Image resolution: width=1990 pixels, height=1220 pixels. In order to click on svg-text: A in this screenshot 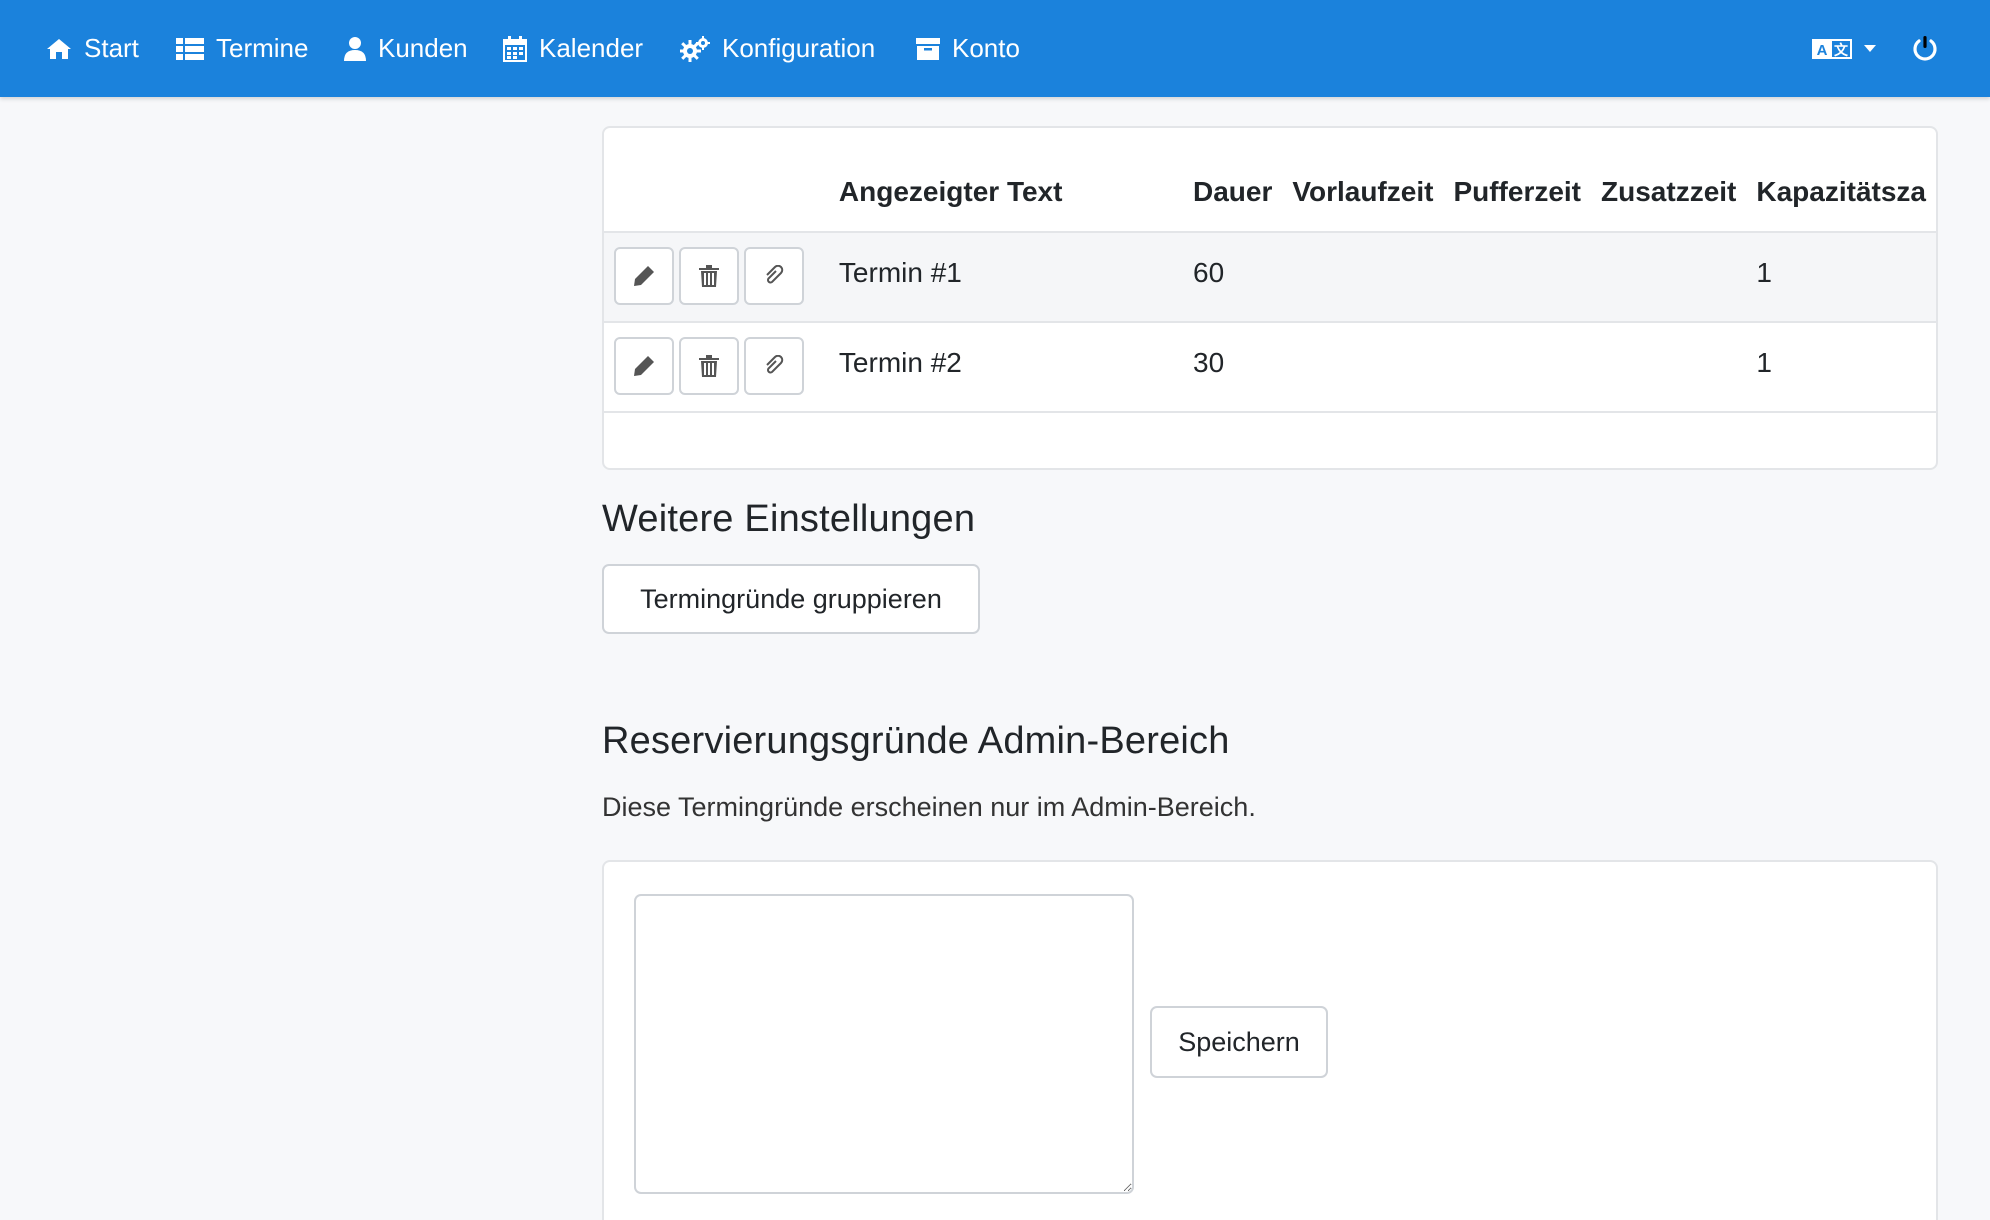, I will do `click(1822, 50)`.